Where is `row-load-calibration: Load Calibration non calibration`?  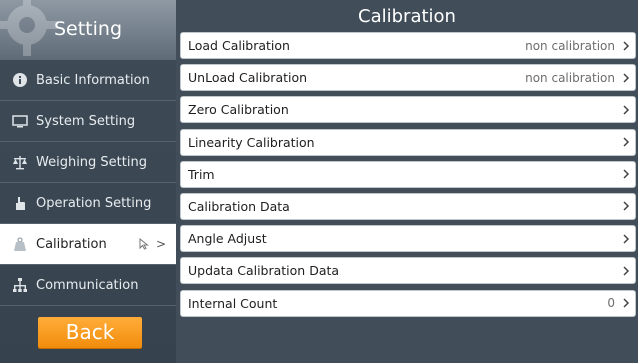 row-load-calibration: Load Calibration non calibration is located at coordinates (408, 45).